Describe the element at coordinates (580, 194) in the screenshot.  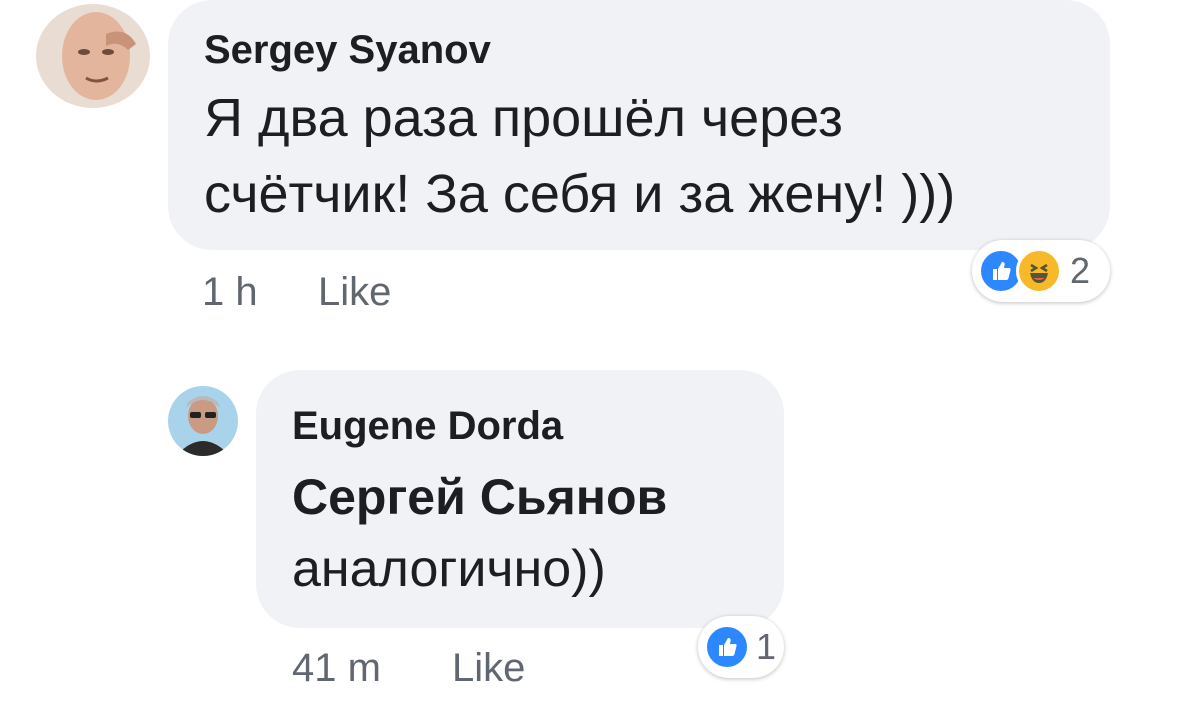
I see `comment-text-line: счётчик! За себя и за жену! )))` at that location.